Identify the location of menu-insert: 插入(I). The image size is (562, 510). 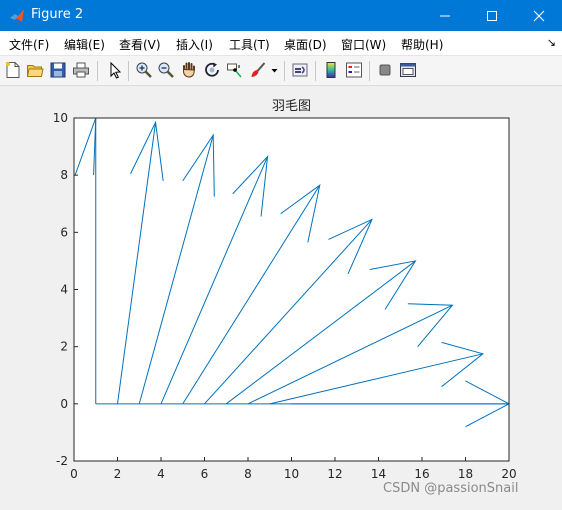
(194, 44).